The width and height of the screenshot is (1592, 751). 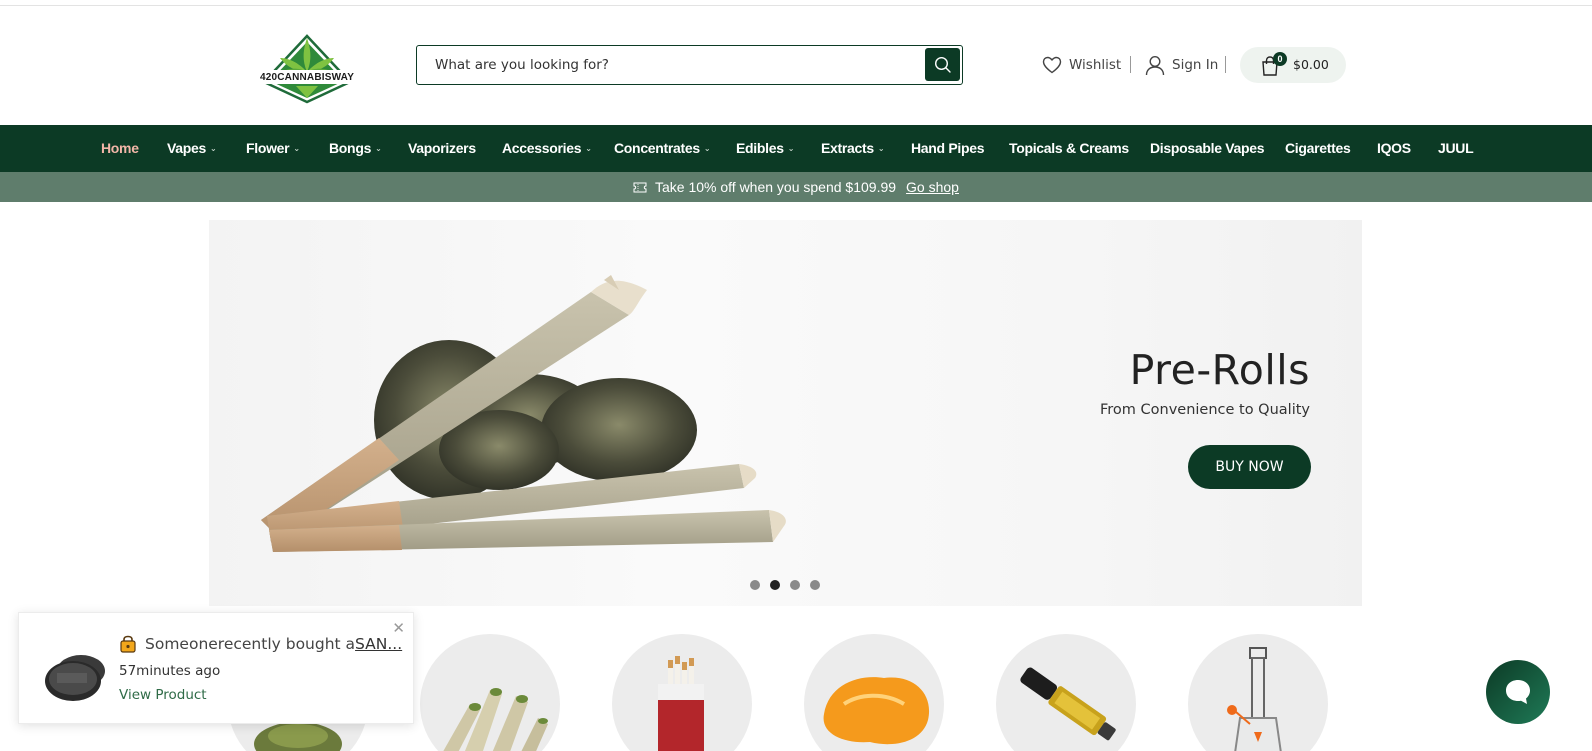 What do you see at coordinates (1394, 148) in the screenshot?
I see `nav-item-iqos: IQOS` at bounding box center [1394, 148].